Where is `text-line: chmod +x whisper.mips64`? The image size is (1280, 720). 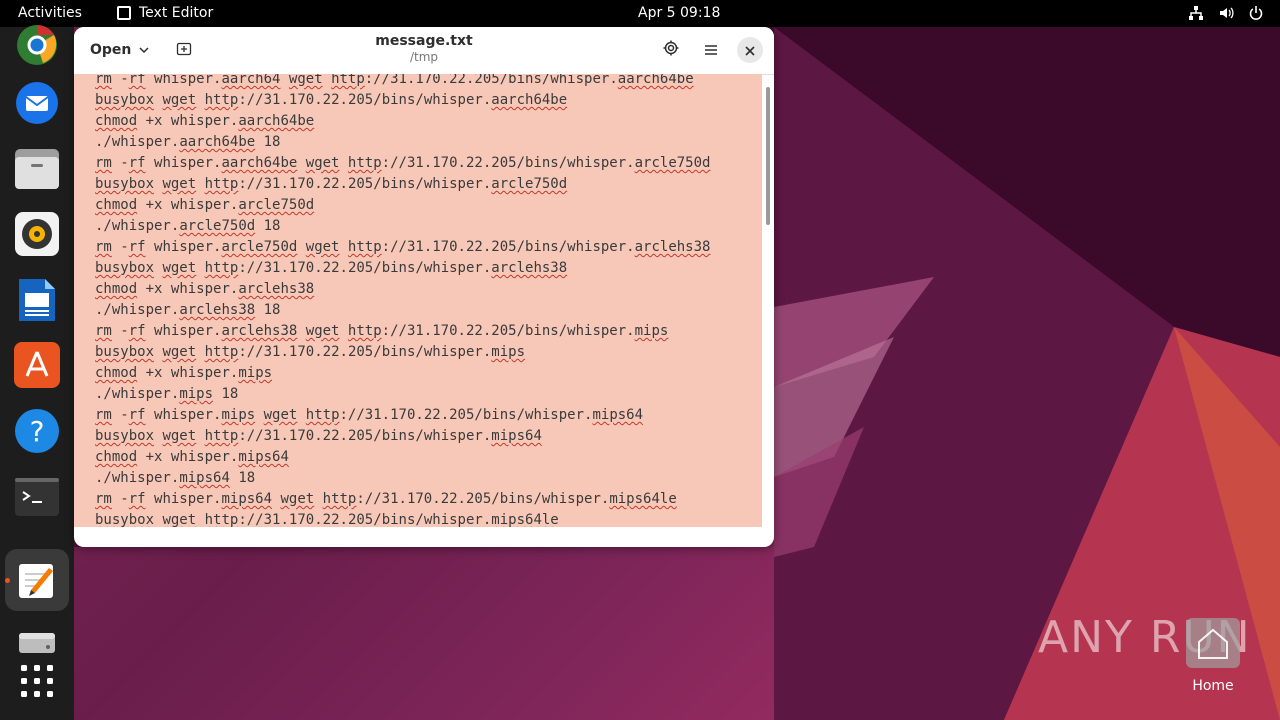
text-line: chmod +x whisper.mips64 is located at coordinates (192, 457).